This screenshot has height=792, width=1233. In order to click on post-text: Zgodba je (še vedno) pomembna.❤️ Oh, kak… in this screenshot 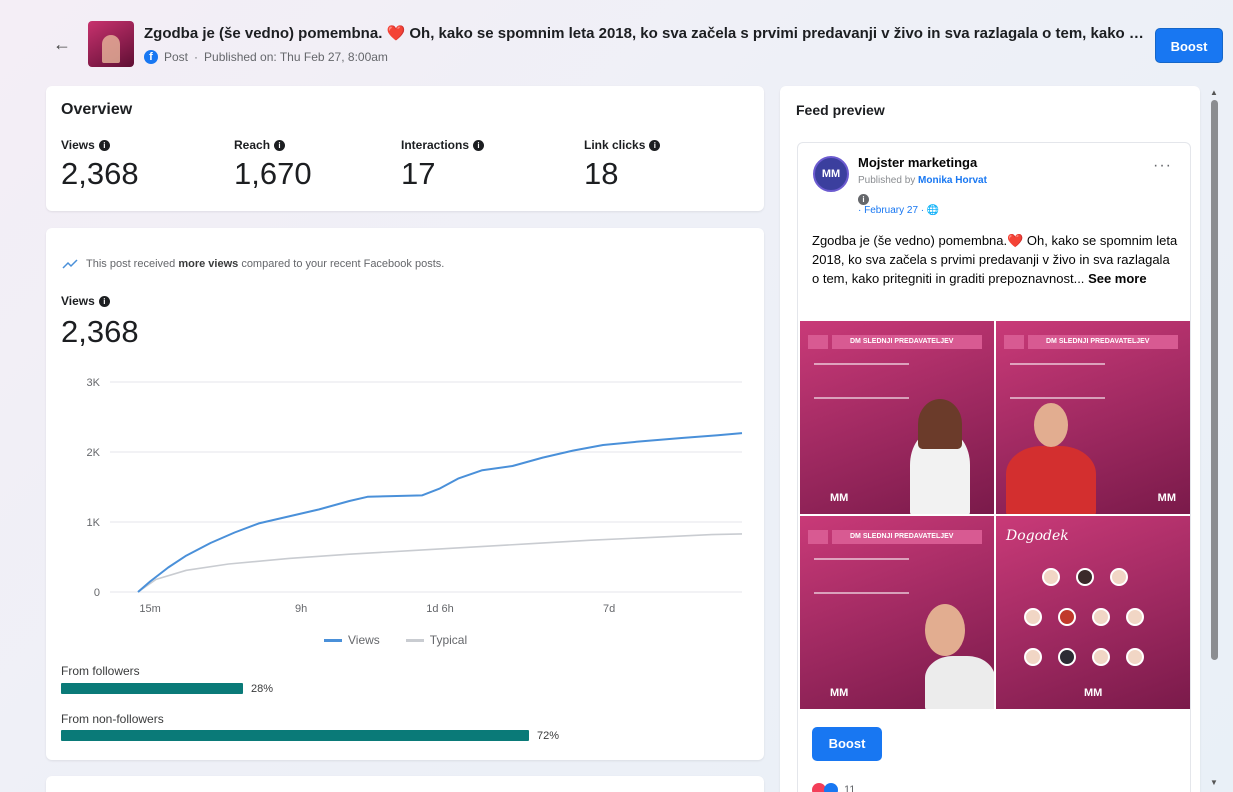, I will do `click(996, 259)`.